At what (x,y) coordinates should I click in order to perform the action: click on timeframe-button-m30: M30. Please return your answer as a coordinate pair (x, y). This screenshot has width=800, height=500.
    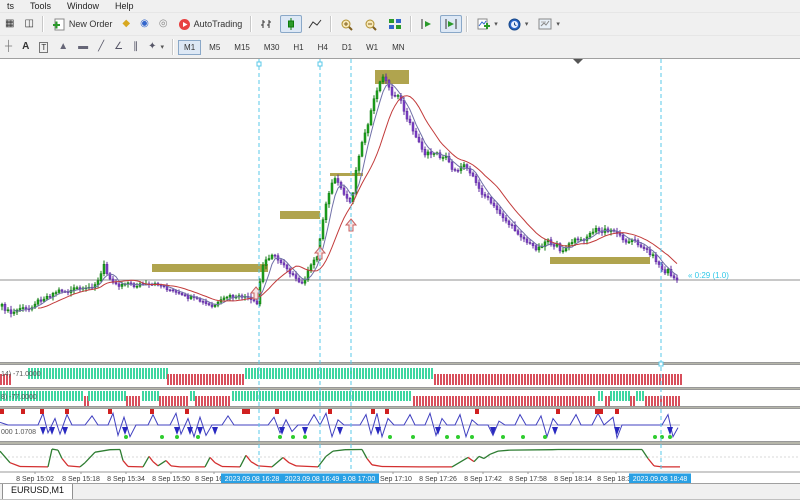
    Looking at the image, I should click on (272, 47).